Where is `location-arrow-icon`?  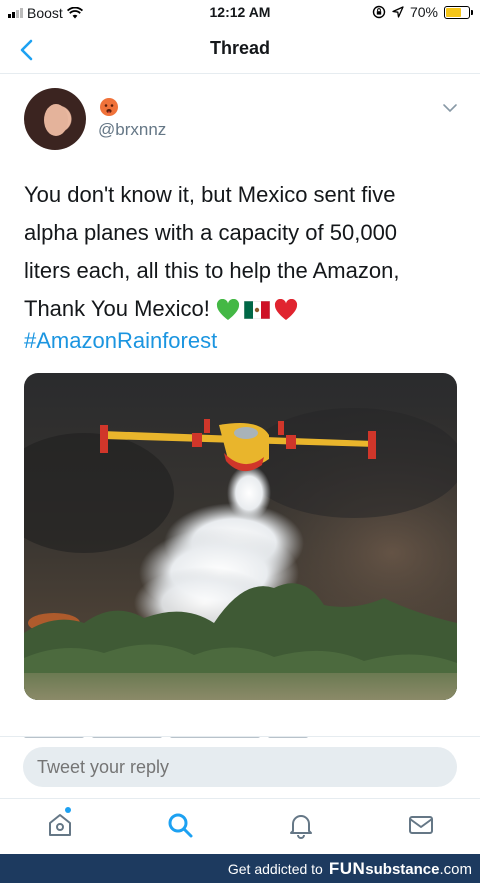 location-arrow-icon is located at coordinates (398, 12).